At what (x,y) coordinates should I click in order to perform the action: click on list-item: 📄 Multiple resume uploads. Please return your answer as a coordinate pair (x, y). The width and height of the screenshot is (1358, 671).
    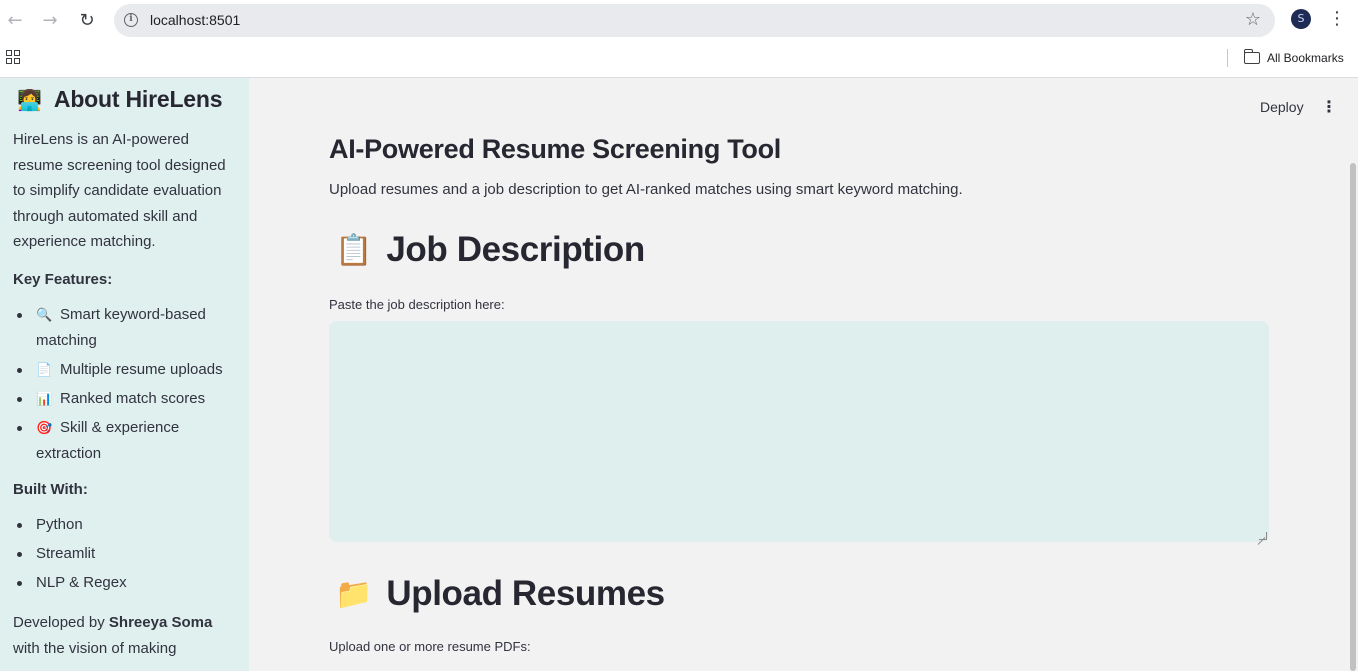
    Looking at the image, I should click on (124, 370).